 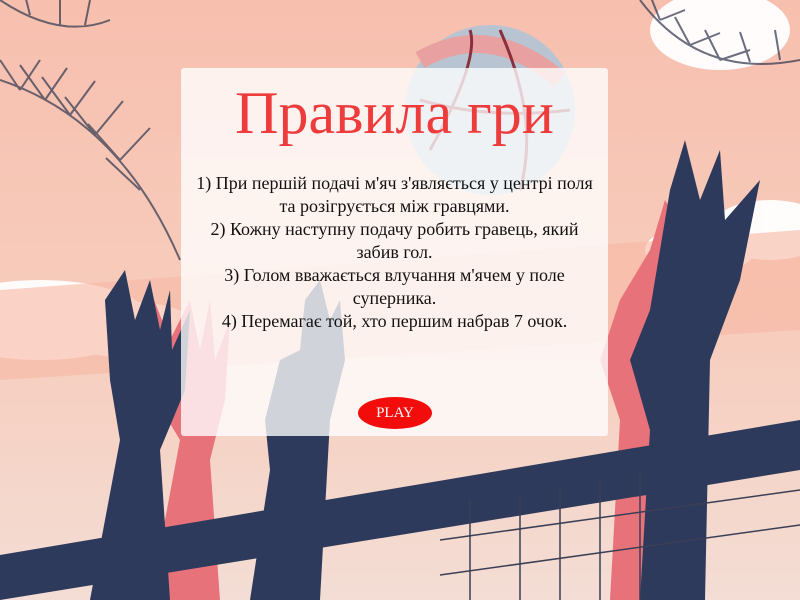 I want to click on play-button: PLAY, so click(x=395, y=413).